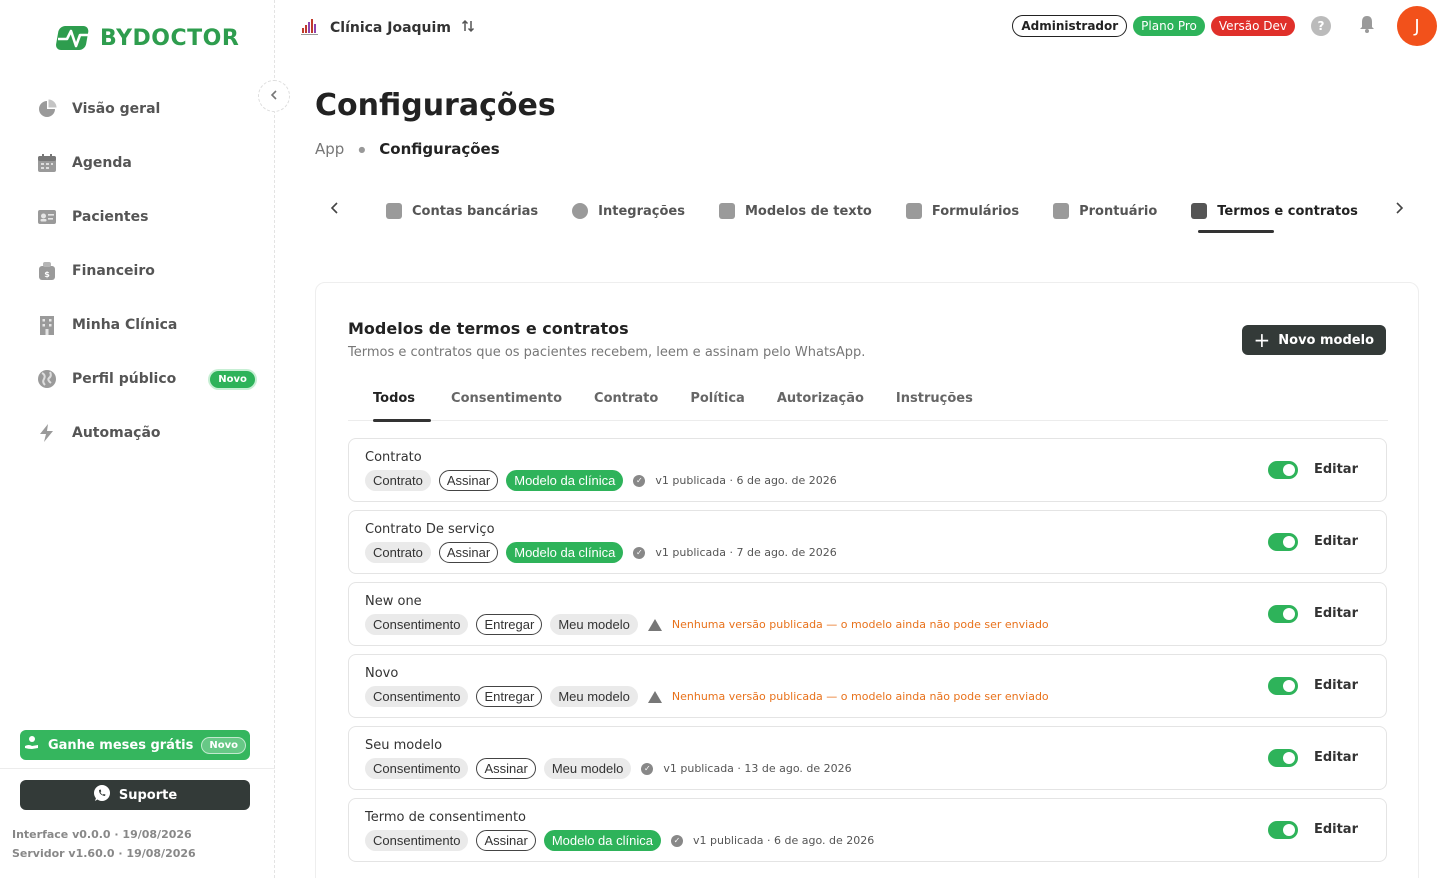 The width and height of the screenshot is (1455, 878). Describe the element at coordinates (475, 211) in the screenshot. I see `tab-label: Contas bancárias` at that location.